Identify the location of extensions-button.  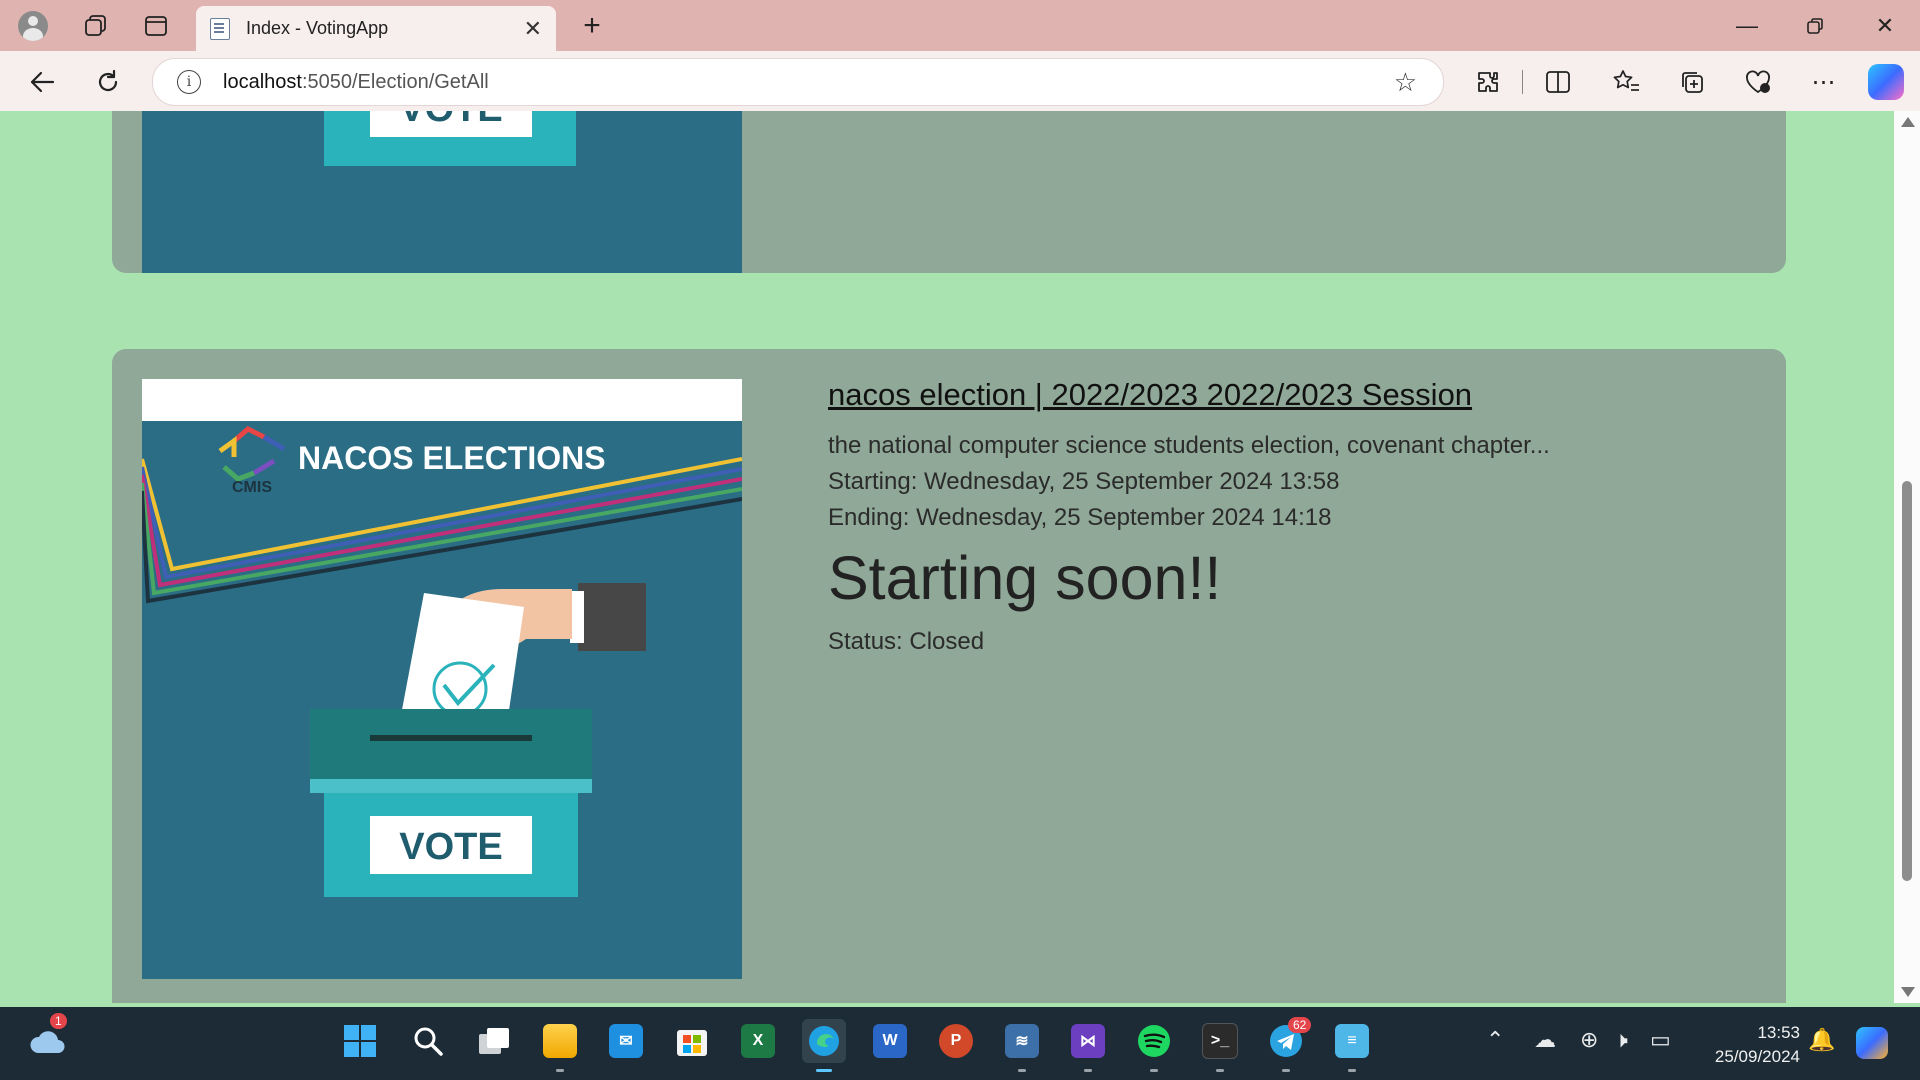
(1488, 82).